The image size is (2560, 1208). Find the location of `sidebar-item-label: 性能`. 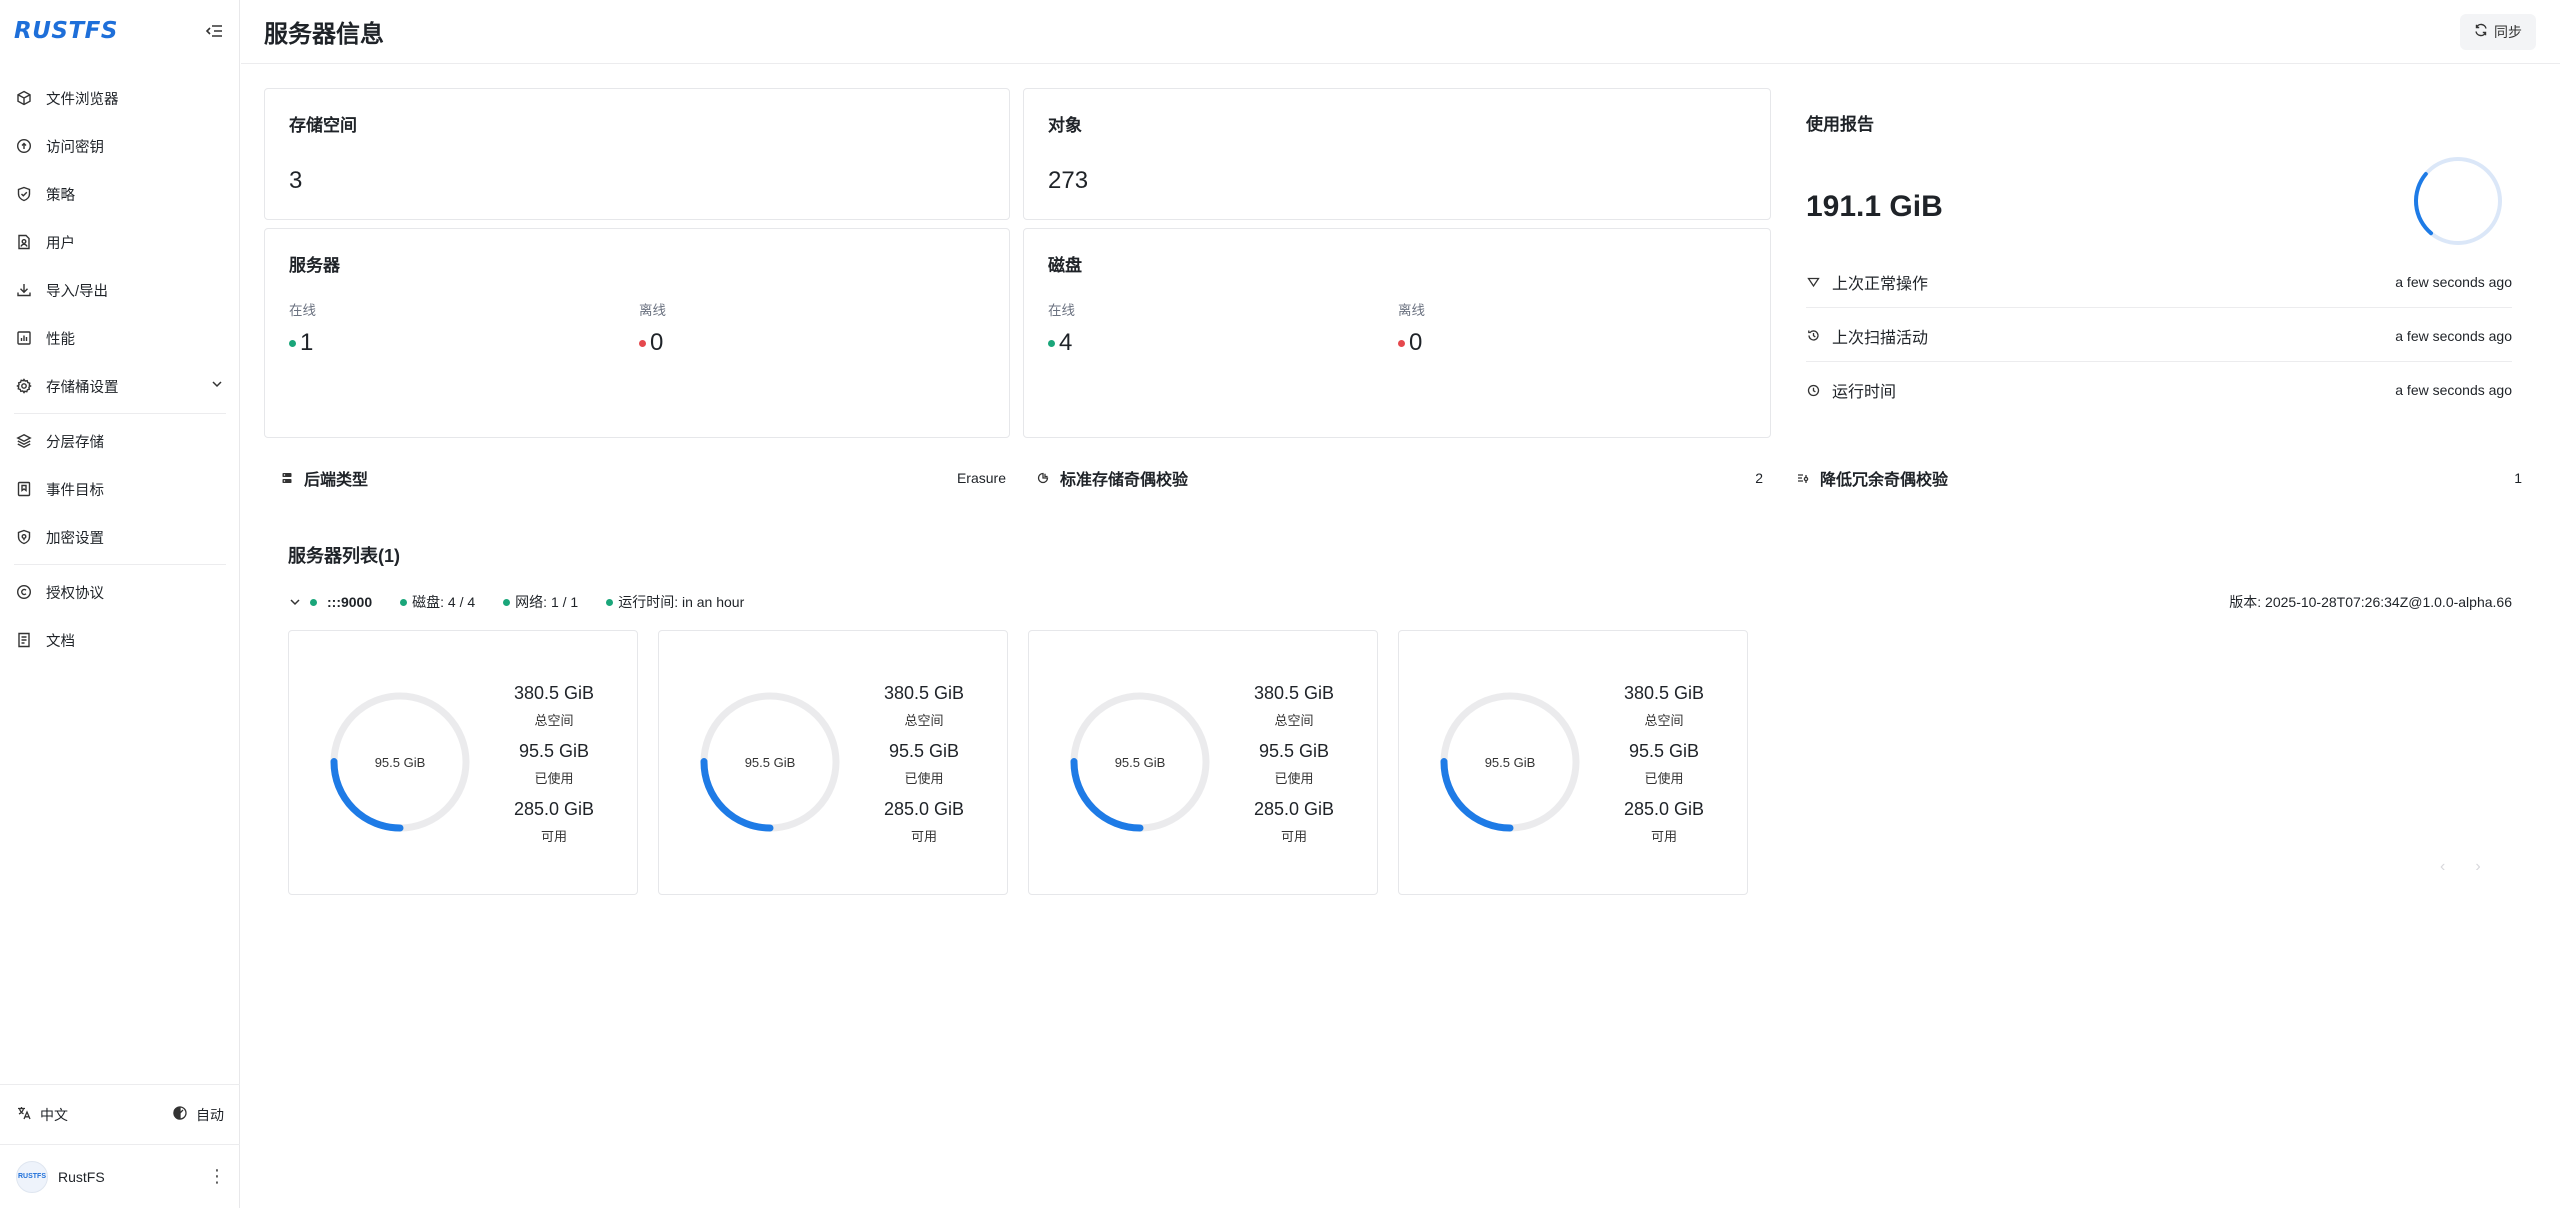

sidebar-item-label: 性能 is located at coordinates (60, 339).